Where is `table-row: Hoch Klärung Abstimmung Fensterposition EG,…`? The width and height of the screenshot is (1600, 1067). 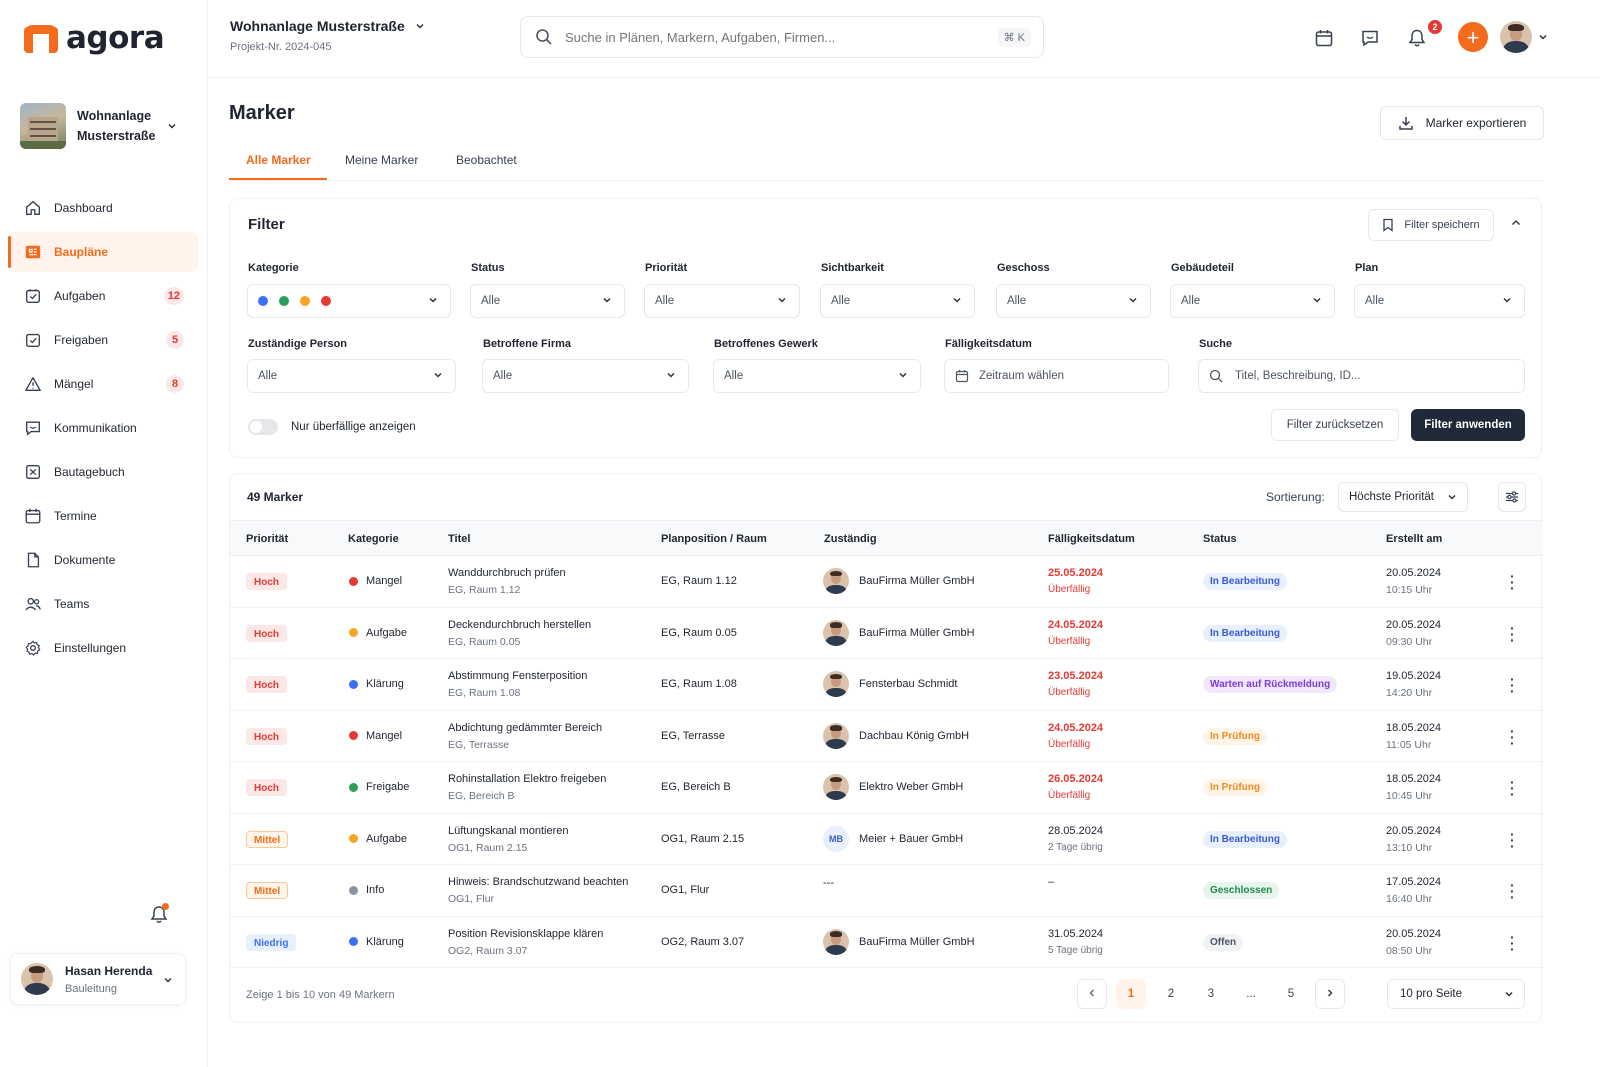
table-row: Hoch Klärung Abstimmung Fensterposition EG,… is located at coordinates (886, 685).